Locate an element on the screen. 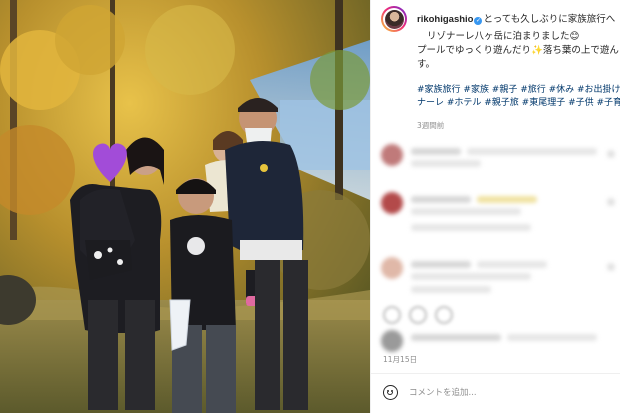  username-link: rikohigashio is located at coordinates (445, 19).